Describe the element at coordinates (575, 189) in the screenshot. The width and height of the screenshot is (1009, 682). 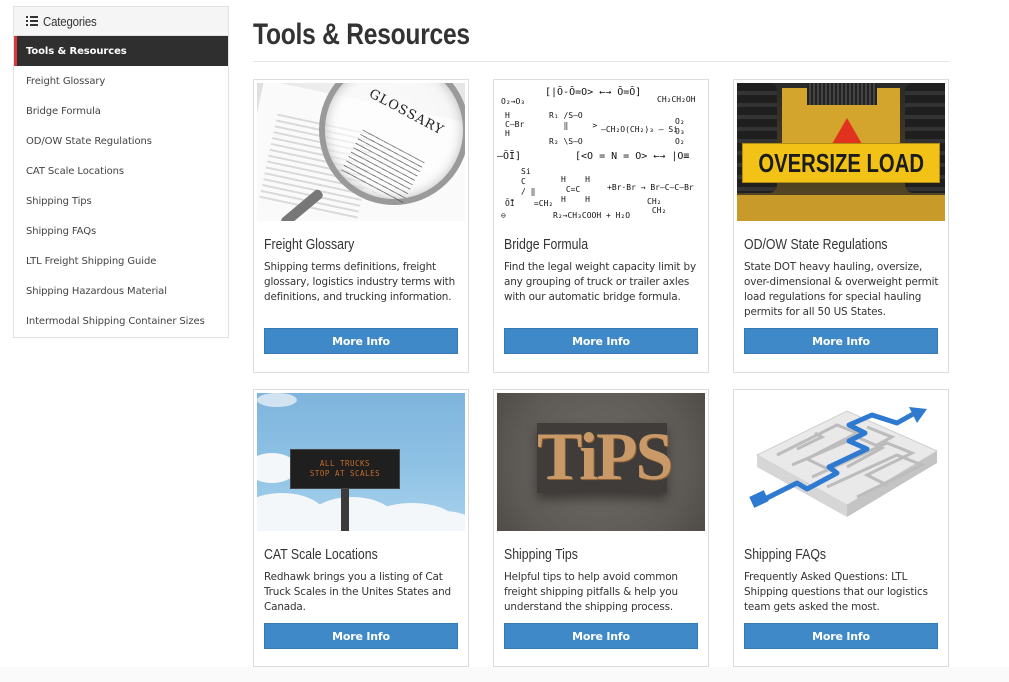
I see `formula-line: H H C=C H H` at that location.